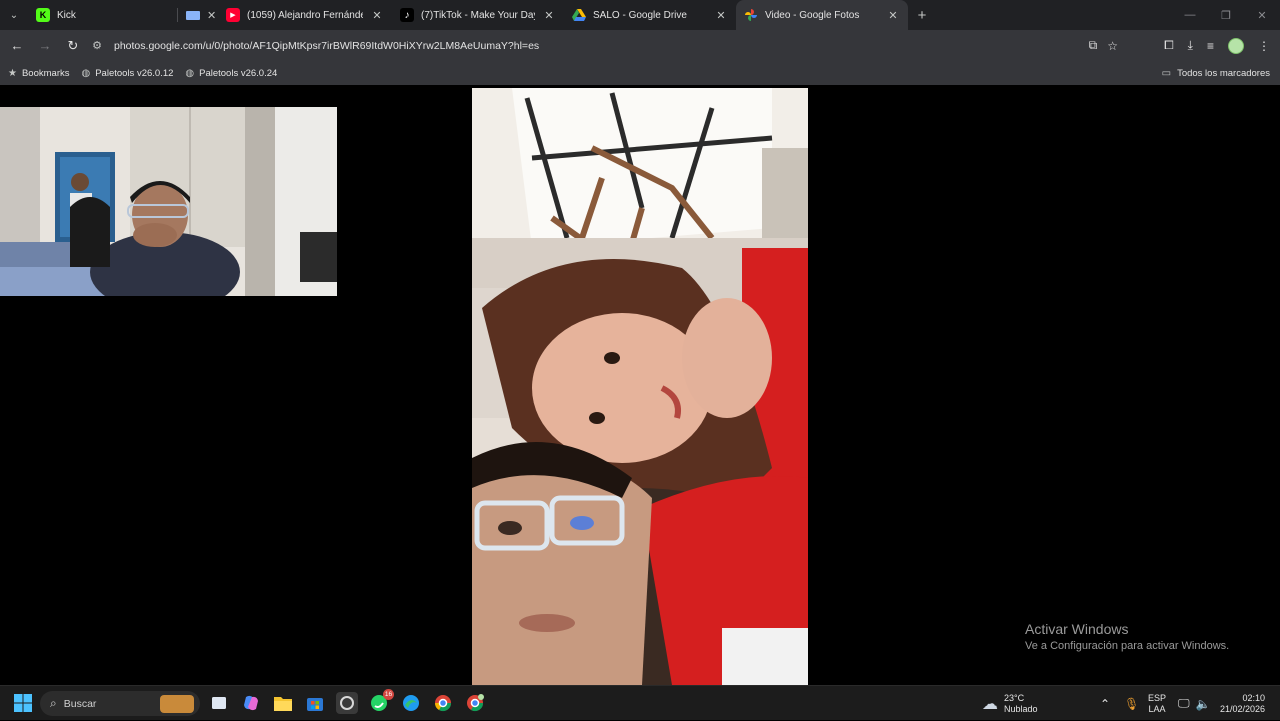 The image size is (1280, 721). Describe the element at coordinates (1243, 708) in the screenshot. I see `clock-date: 21/02/2026` at that location.